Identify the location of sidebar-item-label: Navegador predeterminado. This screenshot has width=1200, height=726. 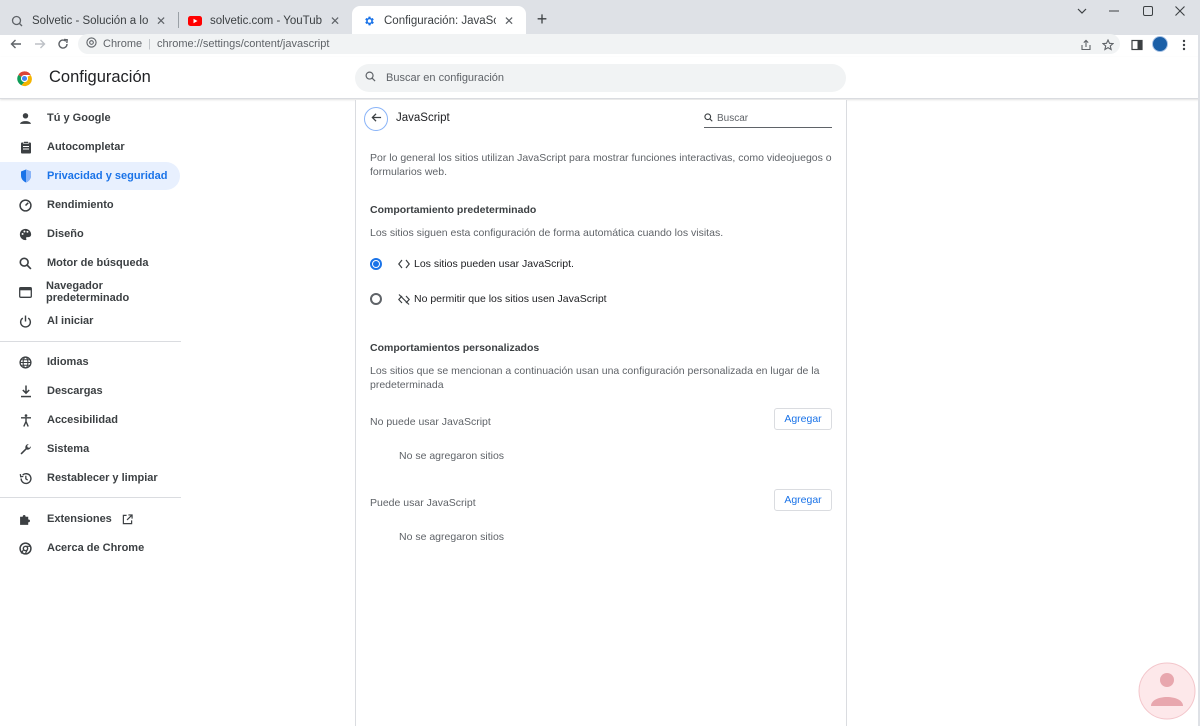
(88, 292).